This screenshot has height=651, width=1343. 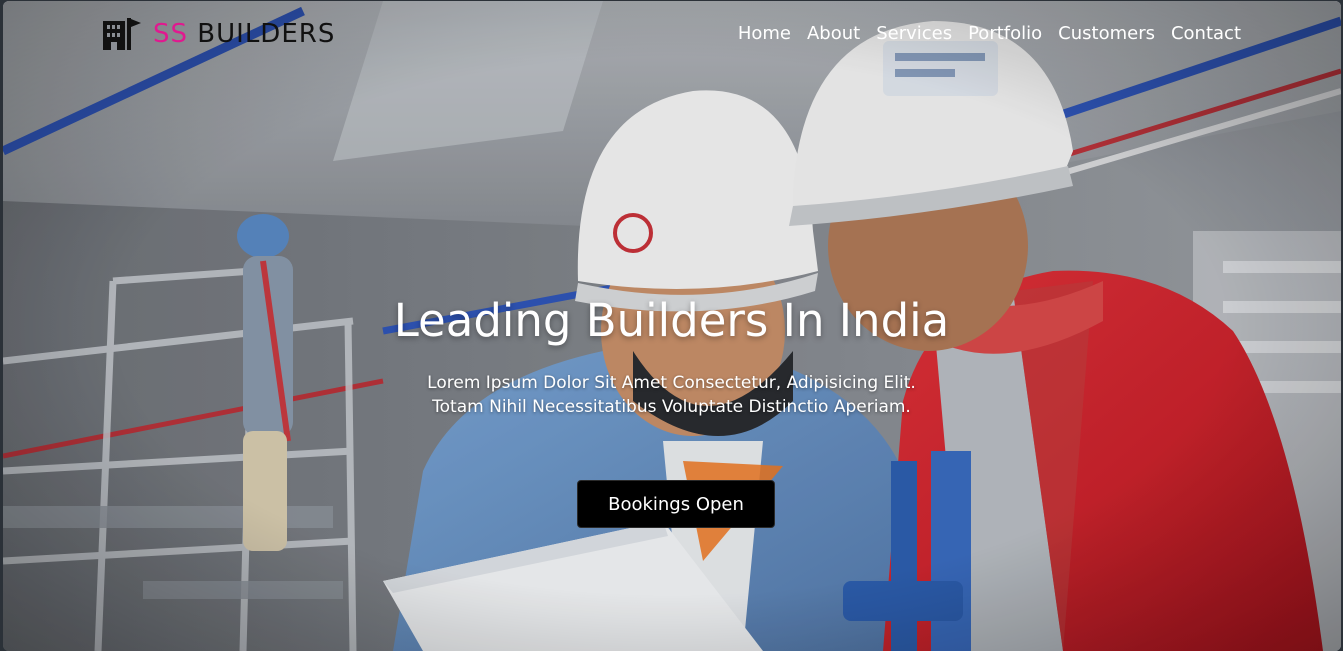 I want to click on bookings-open-button: Bookings Open, so click(x=676, y=504).